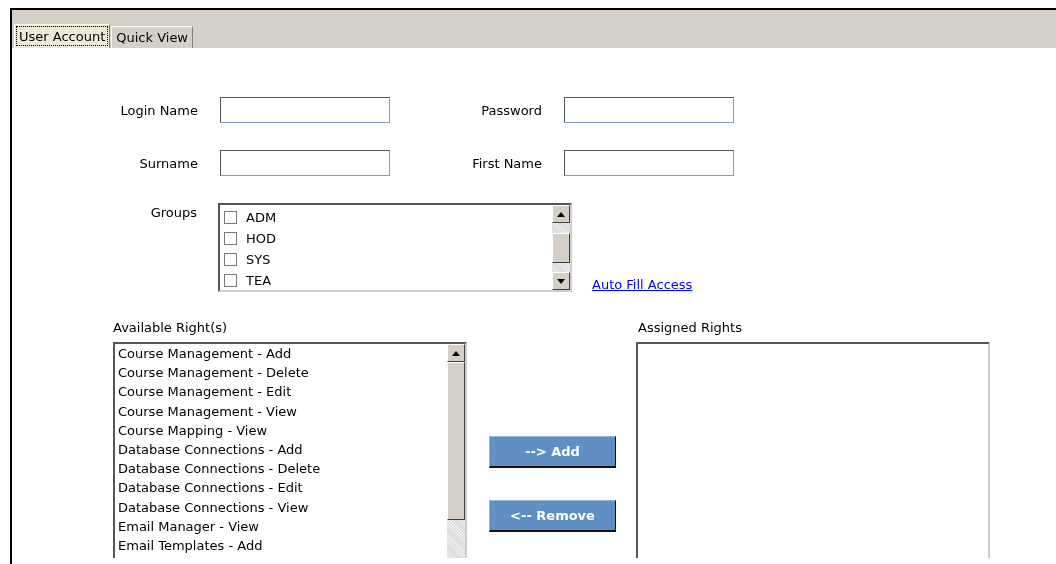  I want to click on group-label: SYS, so click(258, 259).